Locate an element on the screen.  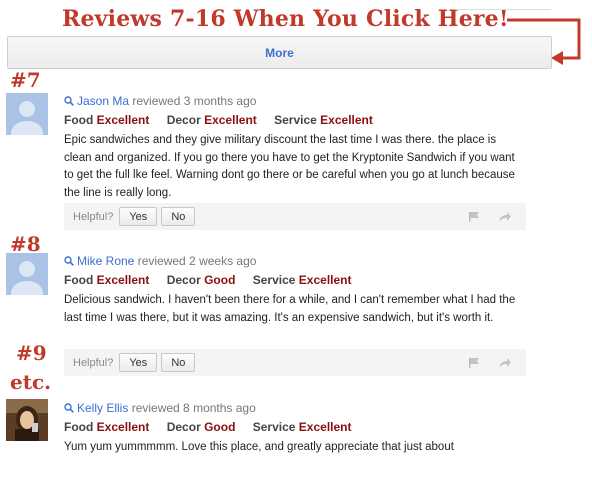
divider is located at coordinates (503, 9).